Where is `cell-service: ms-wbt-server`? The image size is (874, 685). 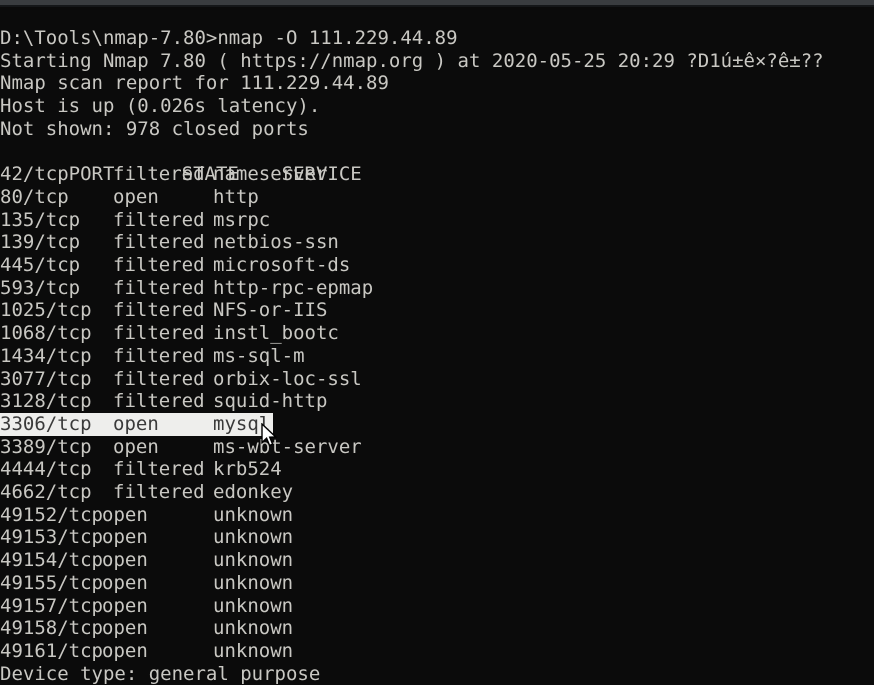
cell-service: ms-wbt-server is located at coordinates (287, 446).